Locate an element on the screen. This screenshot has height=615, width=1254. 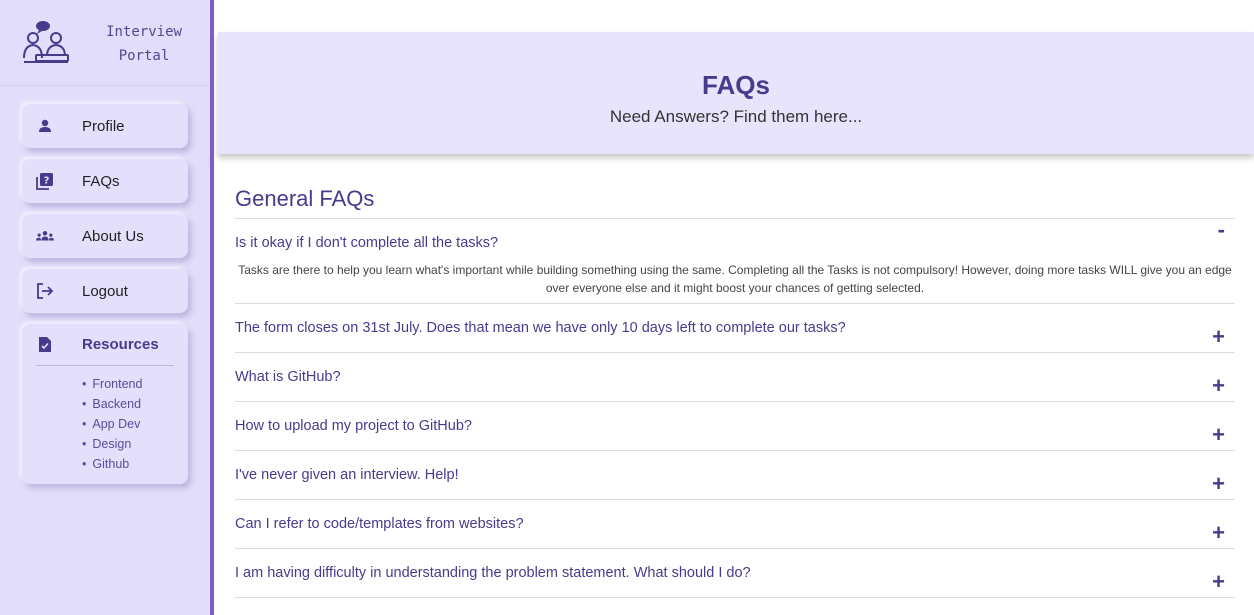
nav-about-button: About Us is located at coordinates (105, 236).